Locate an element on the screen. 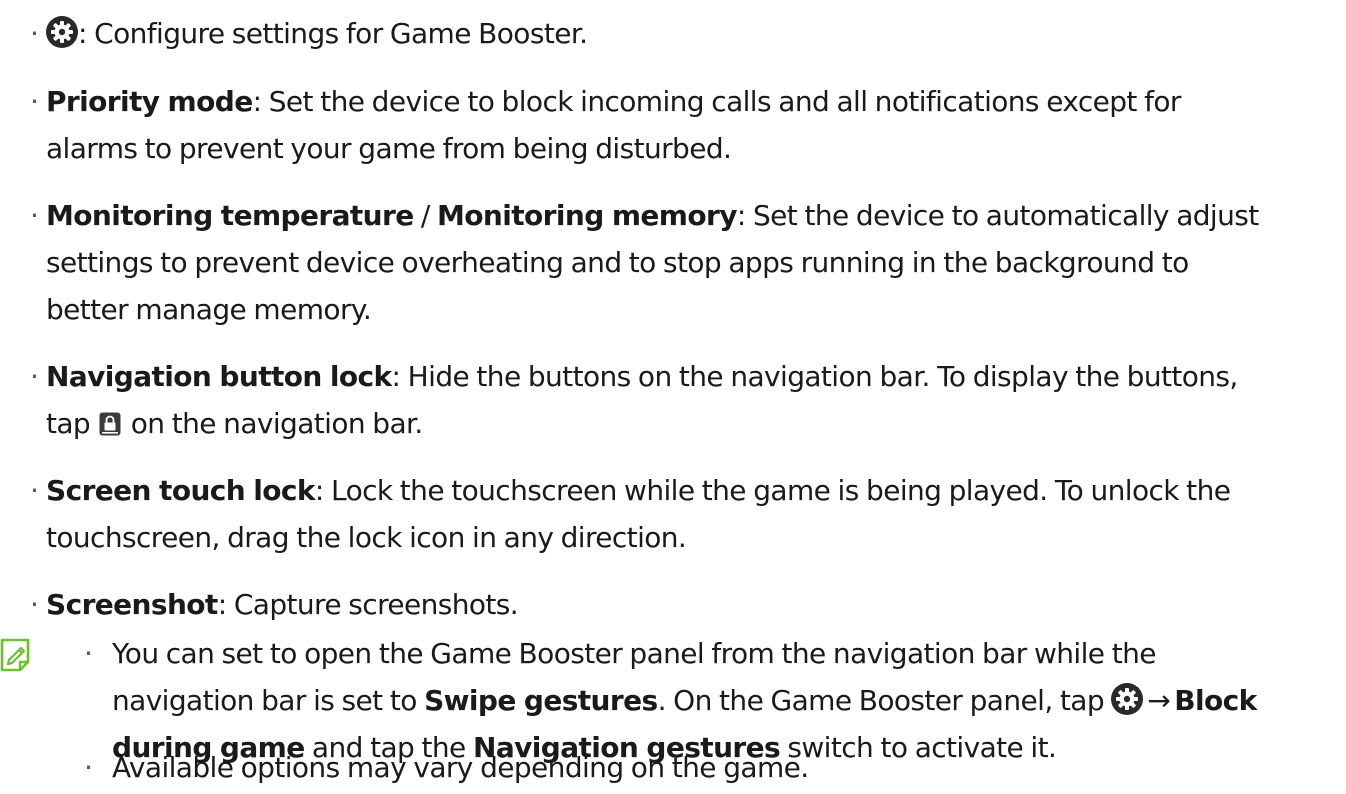  term-monitoring-temperature: Monitoring temperature is located at coordinates (230, 215).